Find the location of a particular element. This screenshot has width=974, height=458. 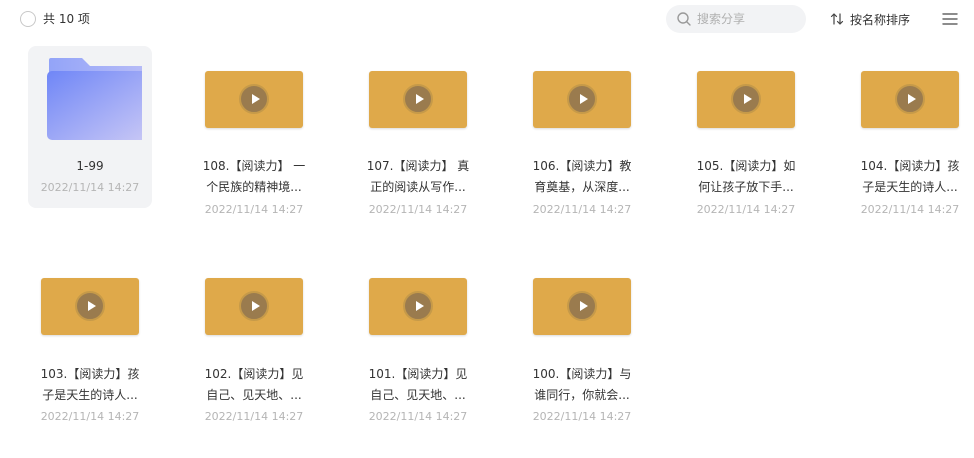

item-count: 共 10 项 is located at coordinates (66, 19).